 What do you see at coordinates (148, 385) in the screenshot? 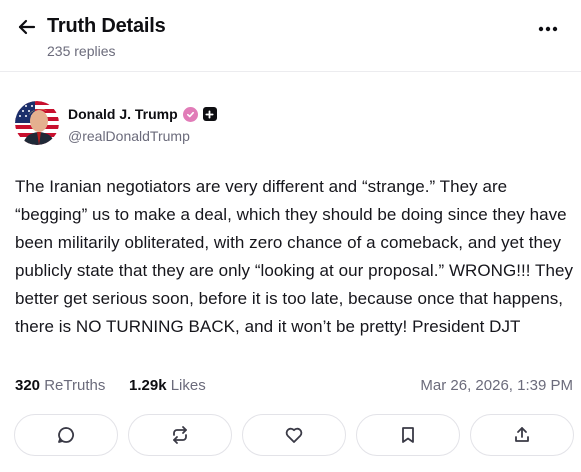
I see `likes-count: 1.29k` at bounding box center [148, 385].